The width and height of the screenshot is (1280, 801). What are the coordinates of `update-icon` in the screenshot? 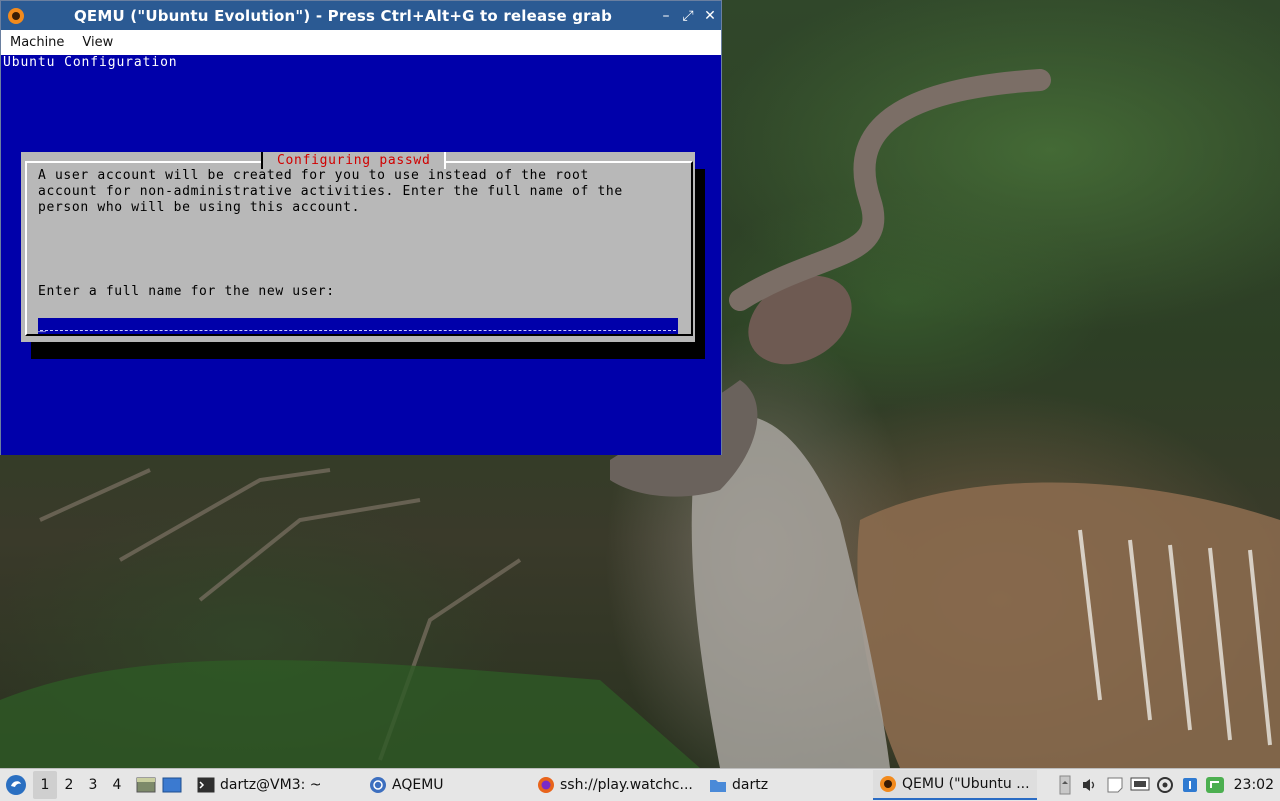 It's located at (1165, 785).